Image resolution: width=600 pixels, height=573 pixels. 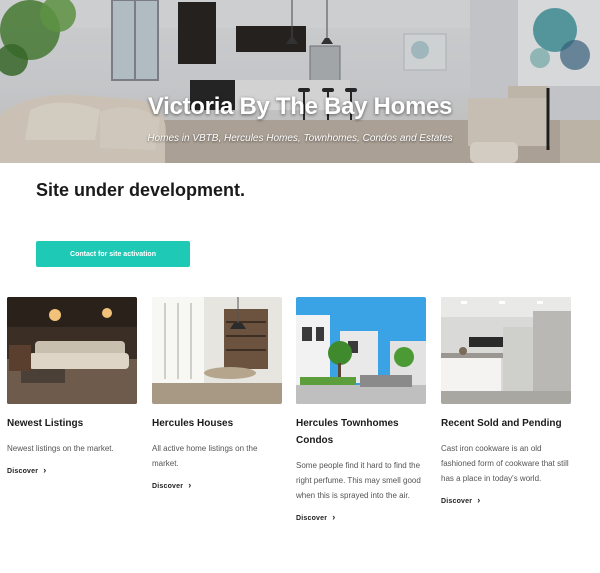 What do you see at coordinates (361, 350) in the screenshot?
I see `hercules-townhomes-image` at bounding box center [361, 350].